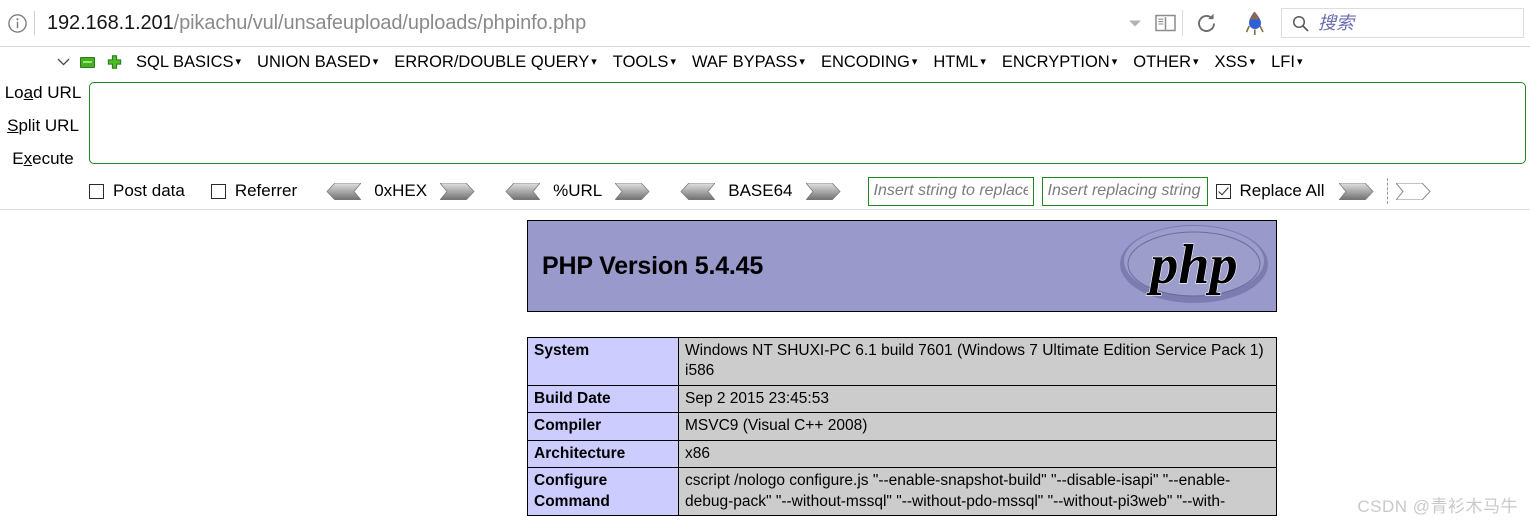 The width and height of the screenshot is (1530, 527). Describe the element at coordinates (1414, 191) in the screenshot. I see `replace-secondary-right-arrow-icon` at that location.